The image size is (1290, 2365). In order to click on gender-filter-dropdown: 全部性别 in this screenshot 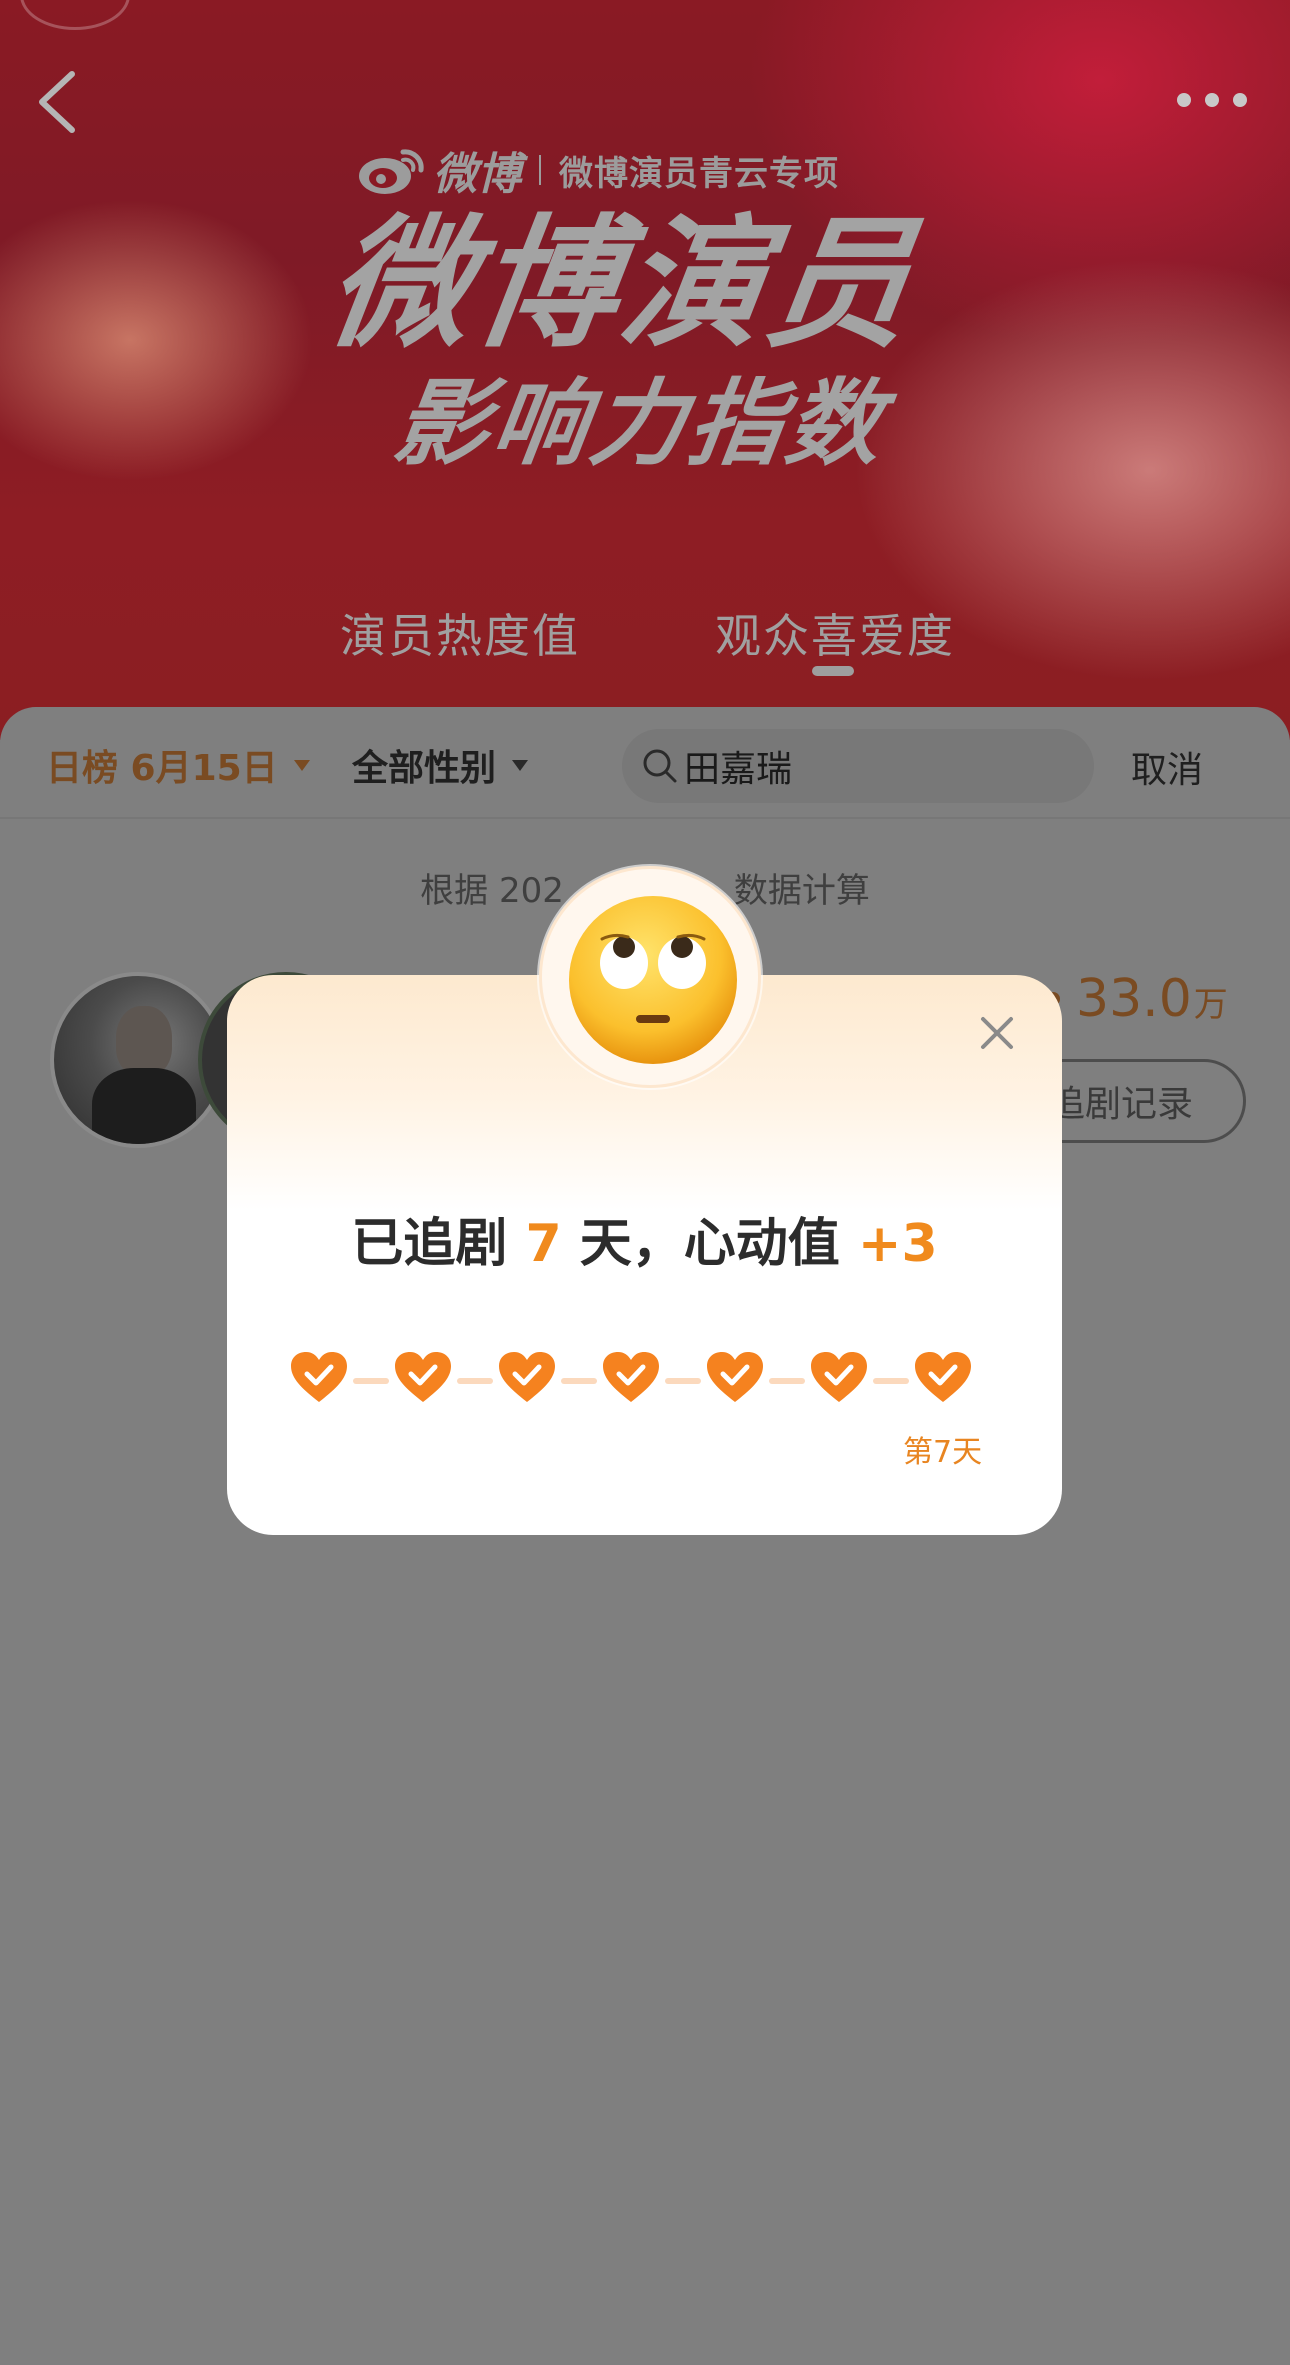, I will do `click(440, 765)`.